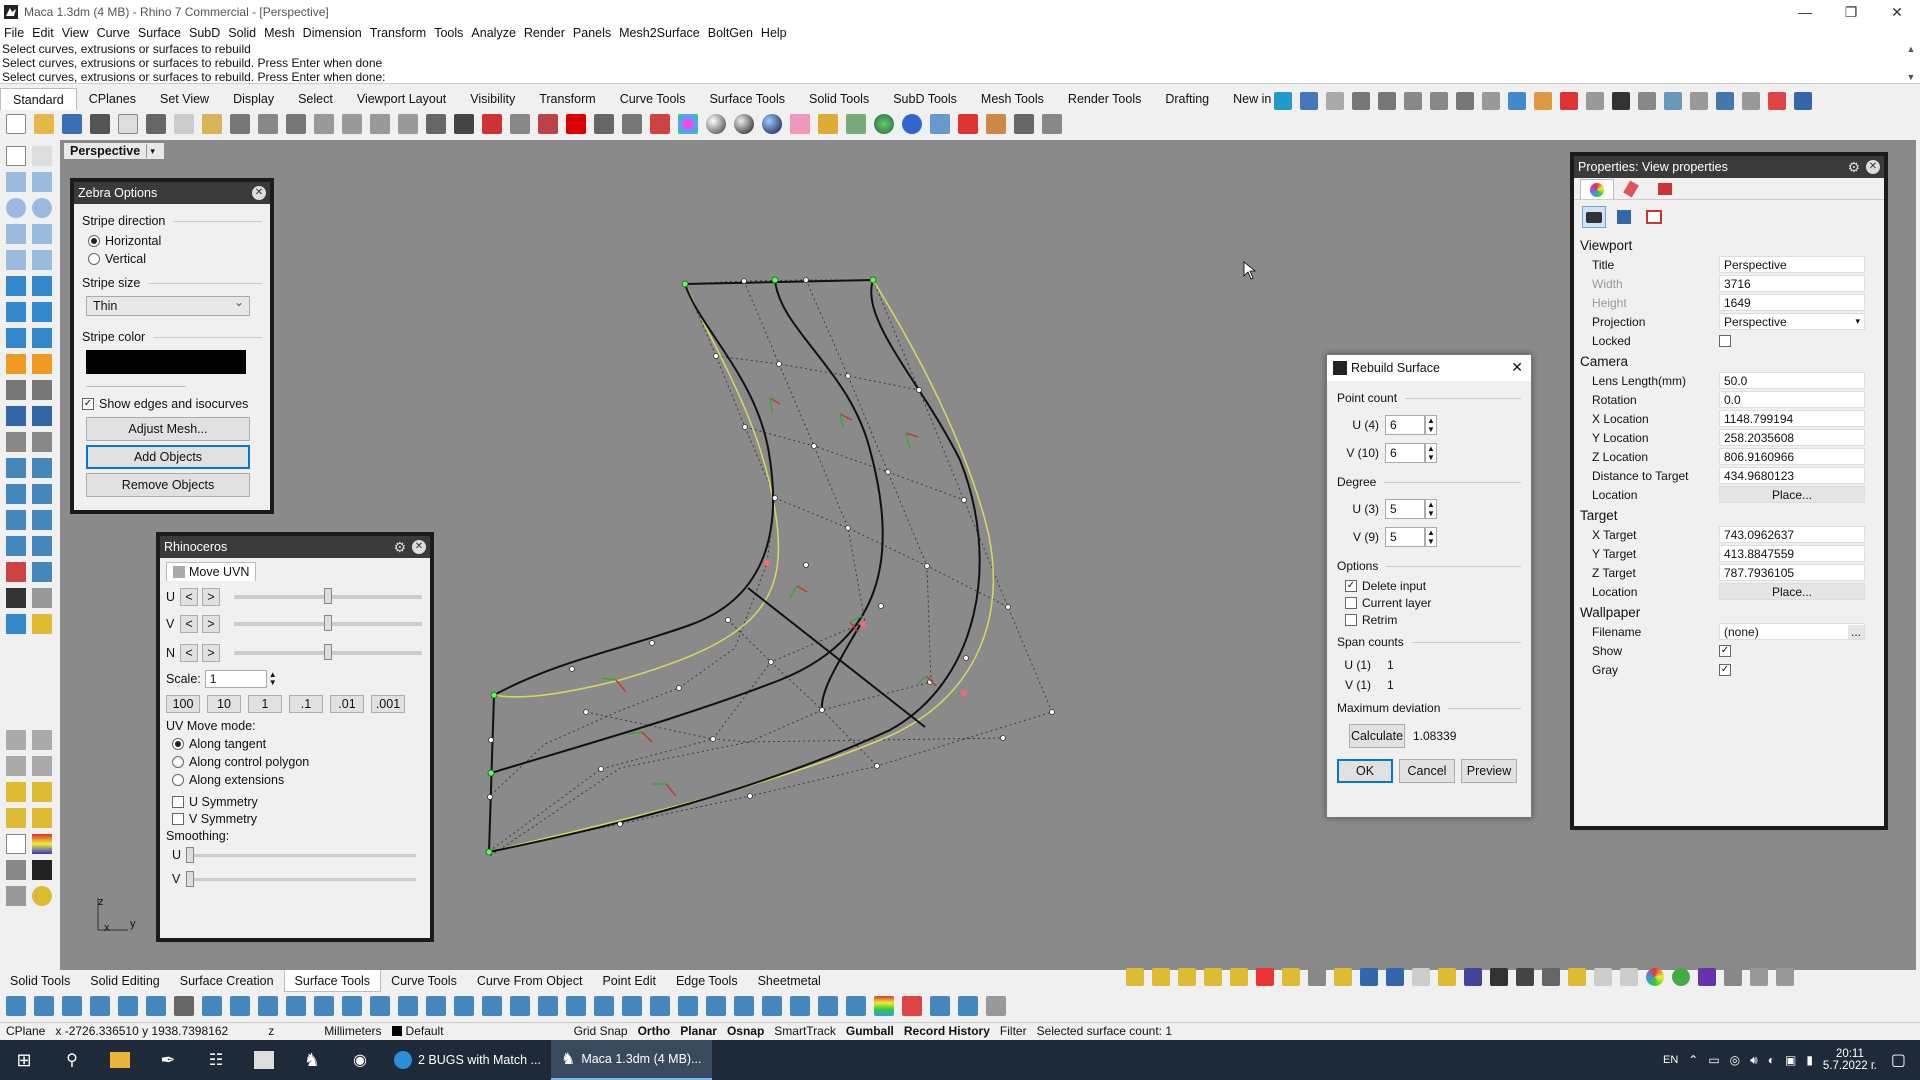 This screenshot has width=1920, height=1080. Describe the element at coordinates (298, 762) in the screenshot. I see `along-control-polygon-radio: Along control polygon` at that location.